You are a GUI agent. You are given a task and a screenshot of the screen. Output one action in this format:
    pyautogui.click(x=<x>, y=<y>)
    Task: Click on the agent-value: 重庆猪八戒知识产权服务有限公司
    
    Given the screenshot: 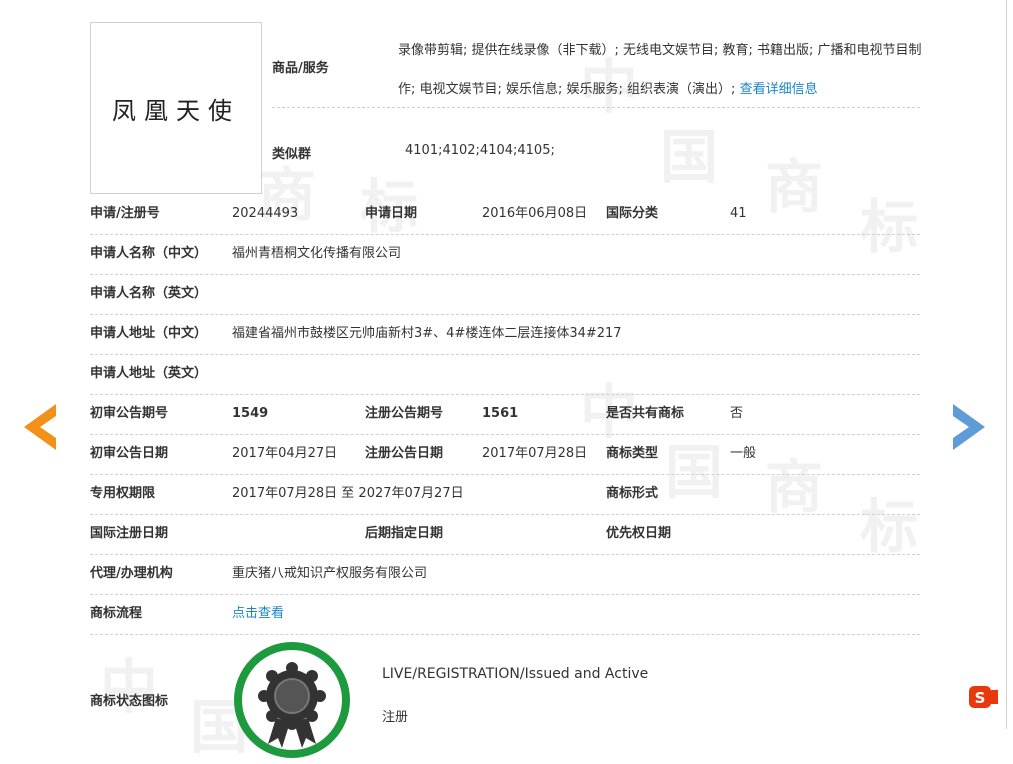 What is the action you would take?
    pyautogui.click(x=330, y=573)
    